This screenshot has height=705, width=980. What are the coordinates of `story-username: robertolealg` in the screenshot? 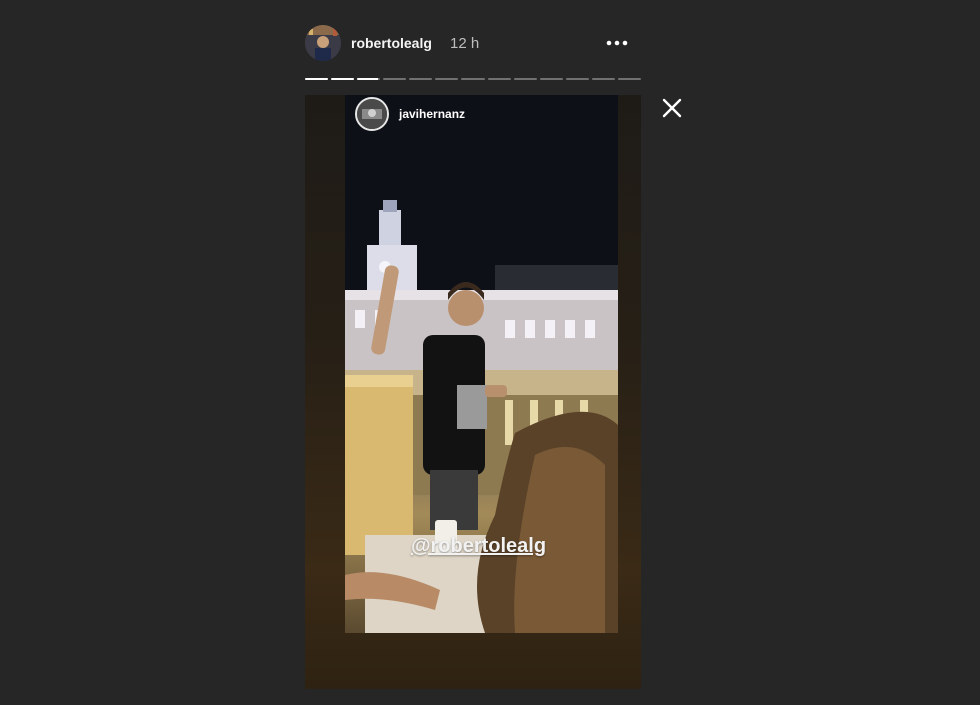 It's located at (391, 43).